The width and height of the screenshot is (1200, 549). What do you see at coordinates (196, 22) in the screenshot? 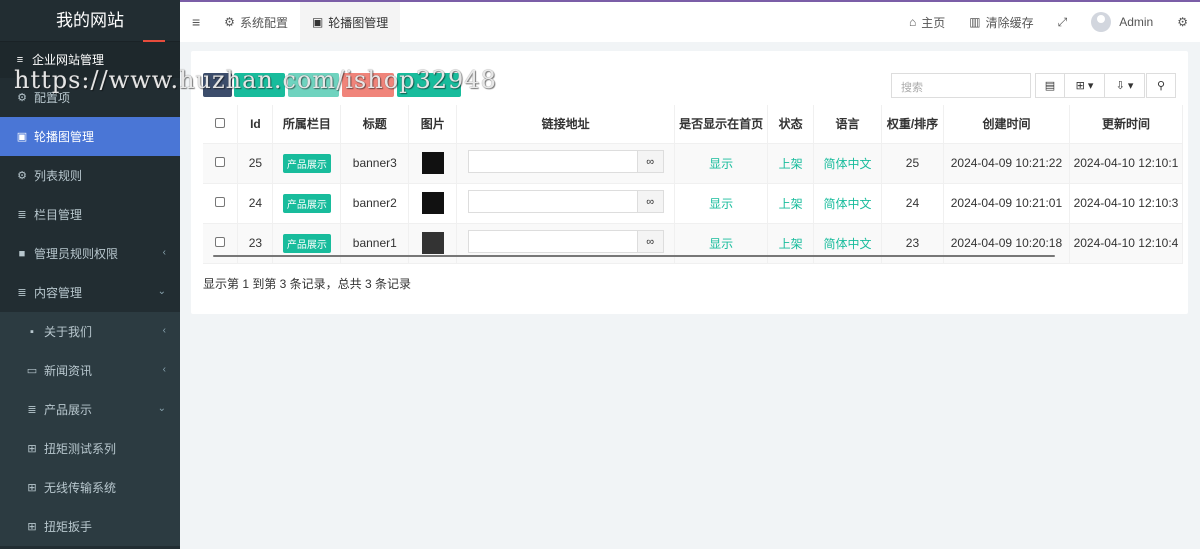
I see `sidebar-toggle-button: ≡` at bounding box center [196, 22].